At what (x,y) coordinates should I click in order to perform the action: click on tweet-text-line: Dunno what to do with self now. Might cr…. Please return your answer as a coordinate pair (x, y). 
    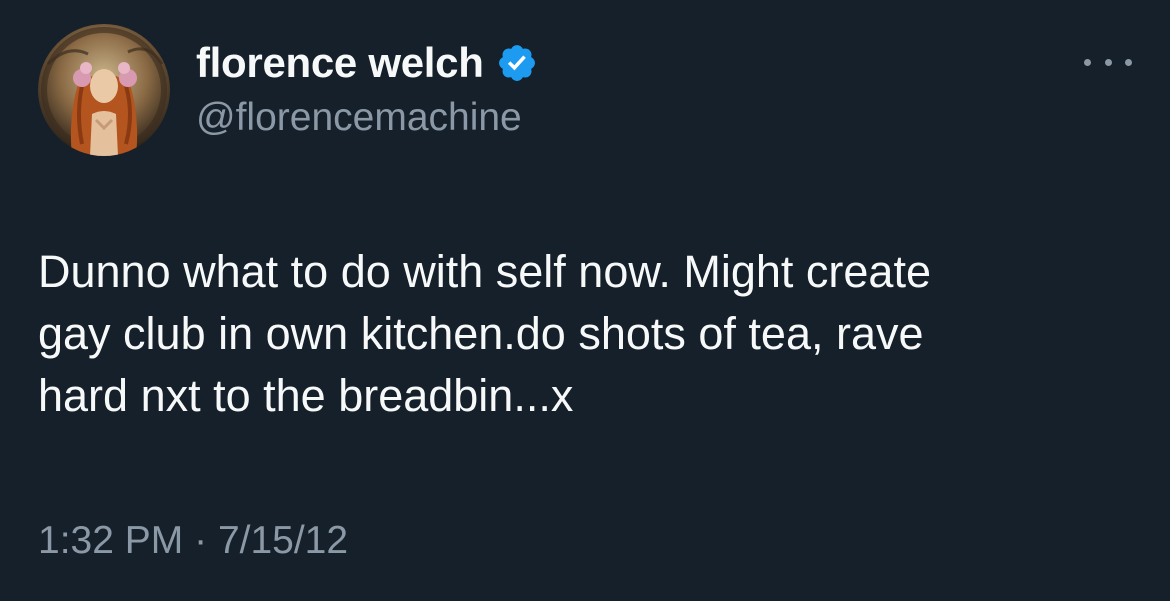
    Looking at the image, I should click on (484, 271).